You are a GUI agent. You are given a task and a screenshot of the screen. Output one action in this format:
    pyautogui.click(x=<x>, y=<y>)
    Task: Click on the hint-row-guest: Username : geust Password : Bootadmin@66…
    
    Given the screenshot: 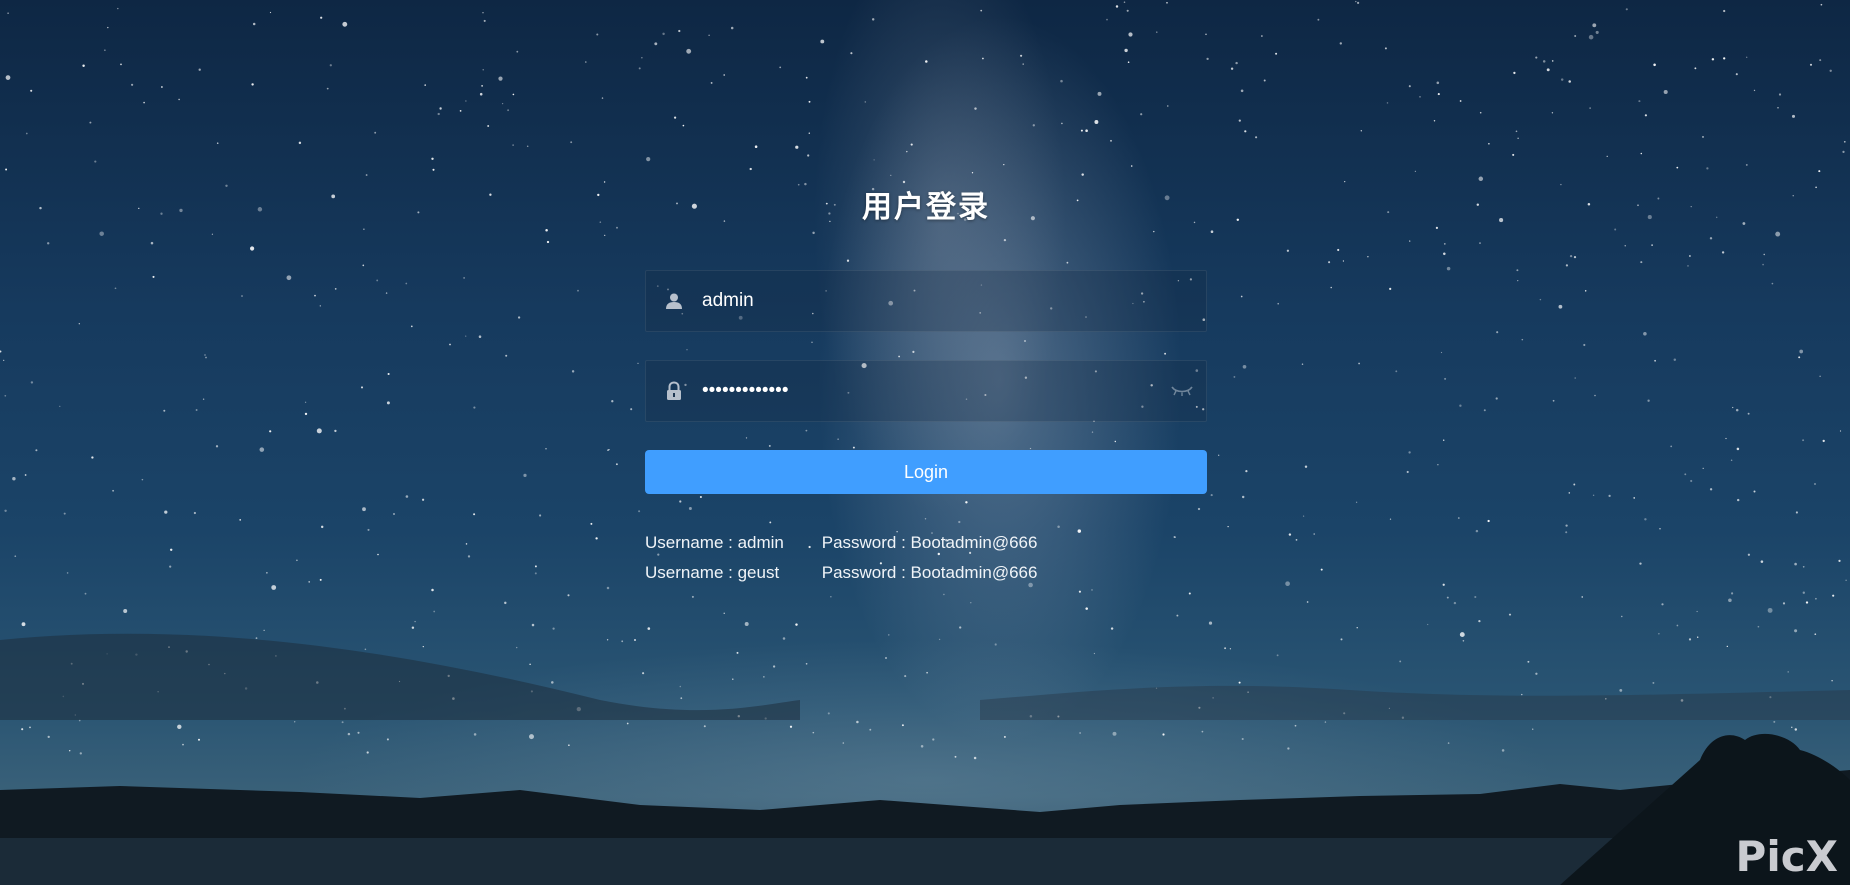 What is the action you would take?
    pyautogui.click(x=926, y=573)
    